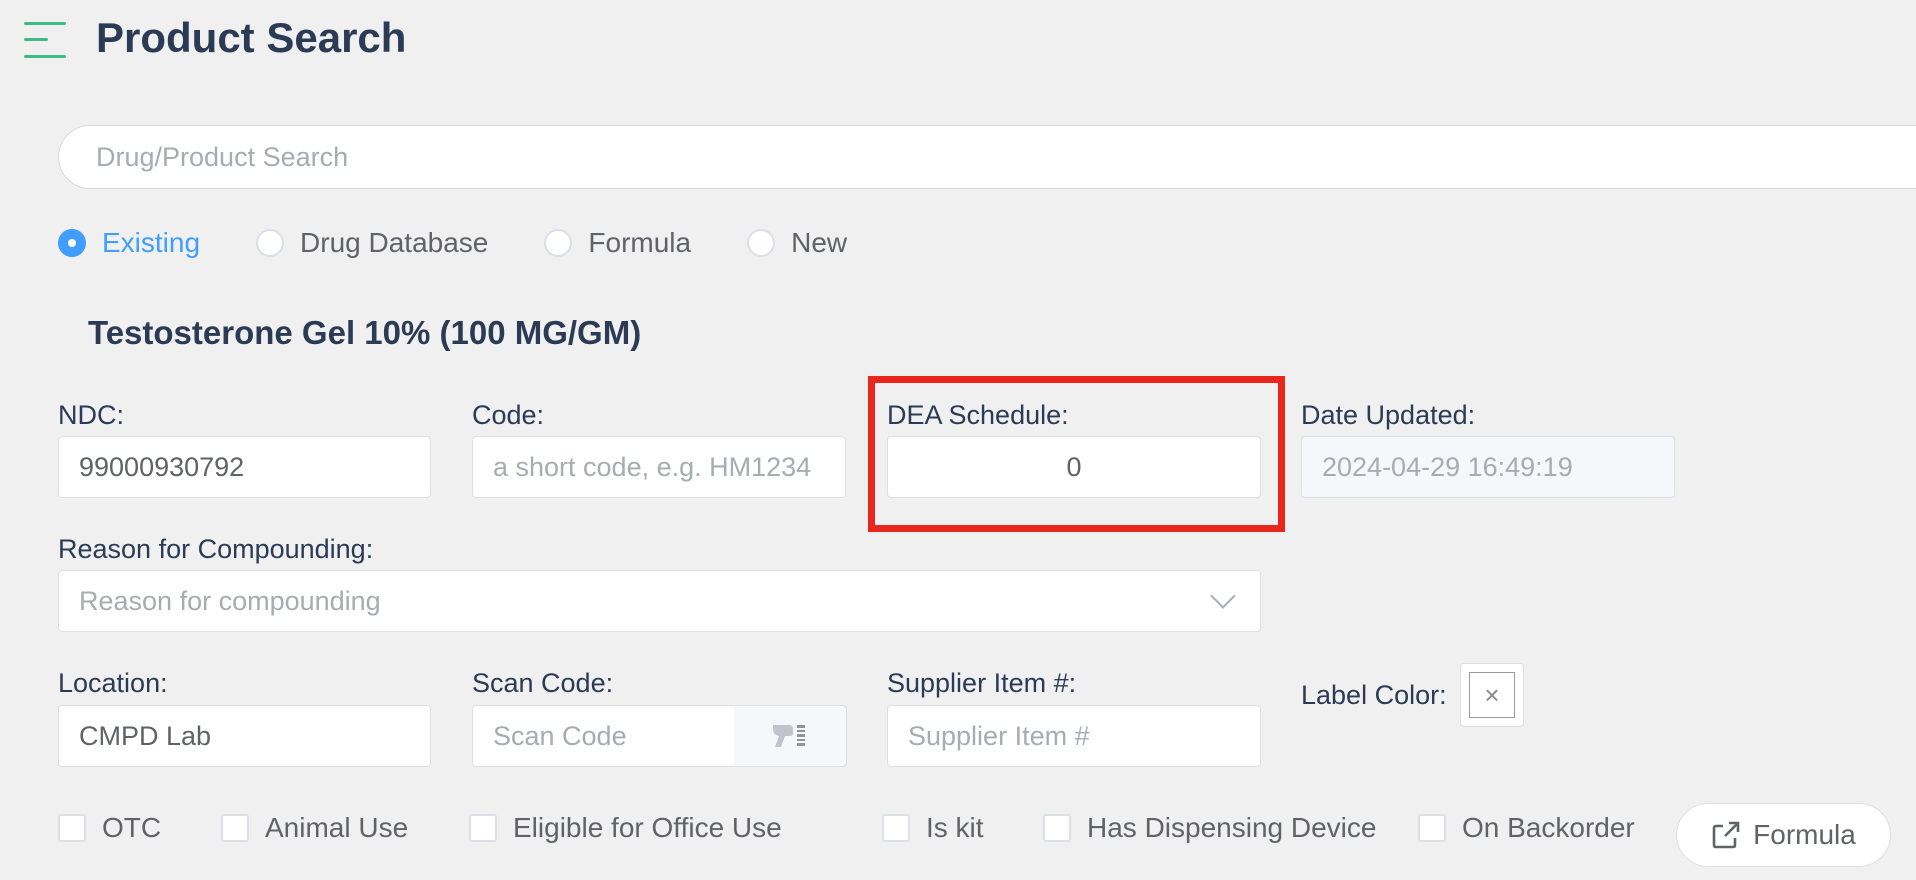 Image resolution: width=1916 pixels, height=880 pixels. Describe the element at coordinates (1804, 834) in the screenshot. I see `formula-button-label: Formula` at that location.